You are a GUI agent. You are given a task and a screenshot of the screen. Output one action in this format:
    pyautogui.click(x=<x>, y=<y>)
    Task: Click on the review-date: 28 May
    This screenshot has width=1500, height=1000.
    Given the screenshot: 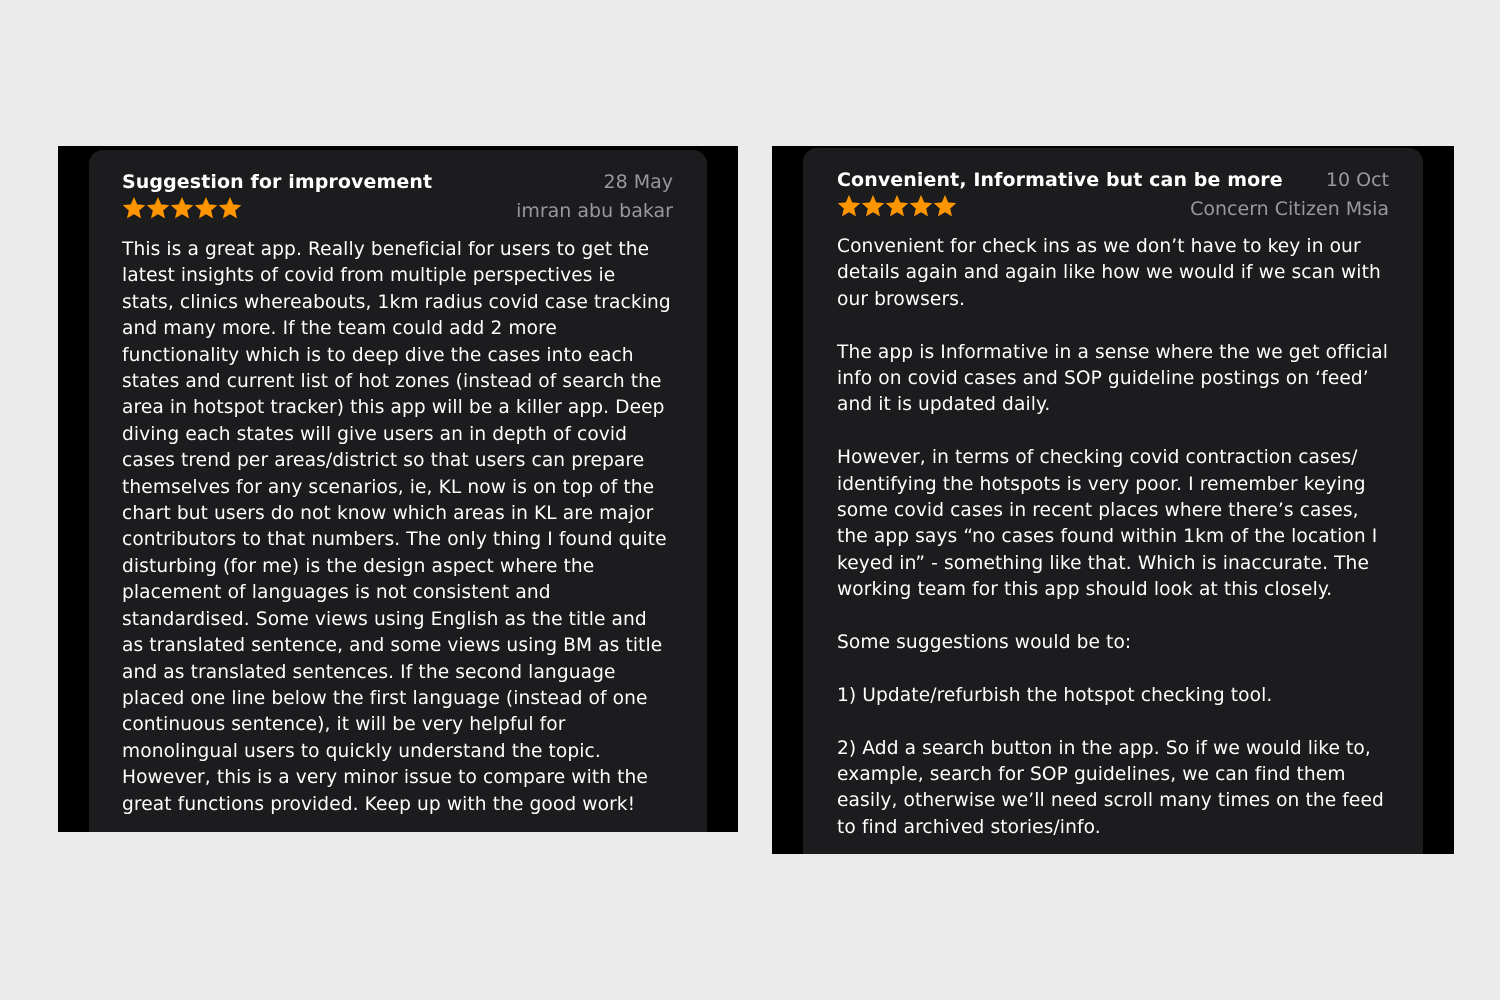 What is the action you would take?
    pyautogui.click(x=638, y=182)
    